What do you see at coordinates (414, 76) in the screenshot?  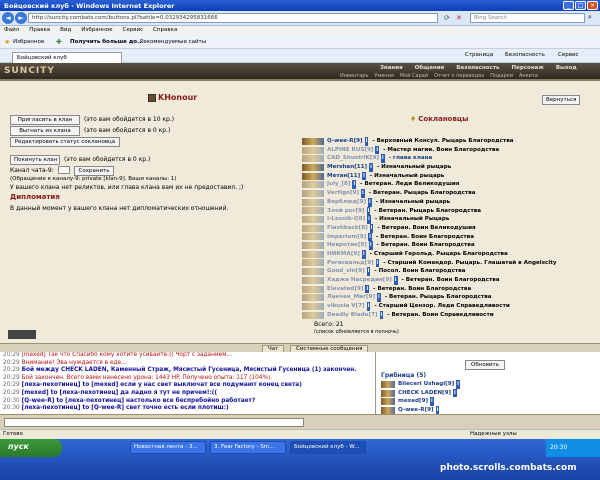 I see `submenu-barn: Мой Сарай` at bounding box center [414, 76].